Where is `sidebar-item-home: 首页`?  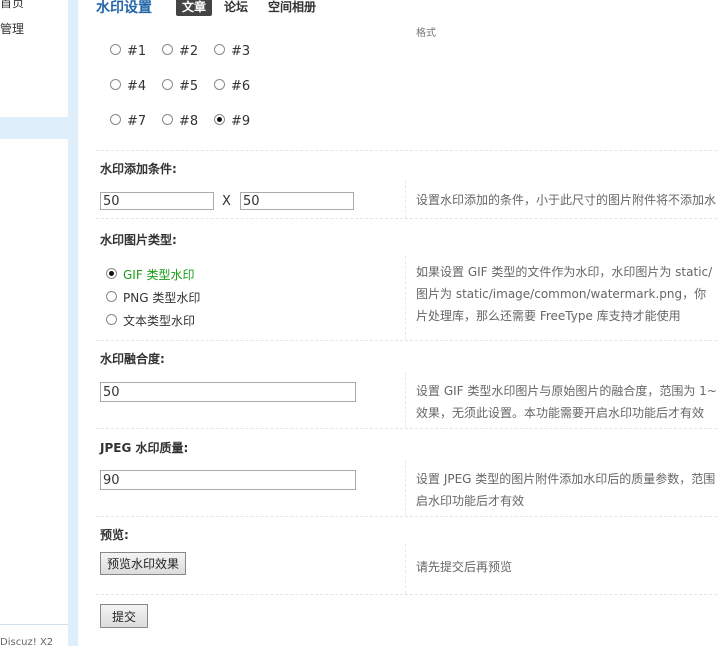 sidebar-item-home: 首页 is located at coordinates (12, 5).